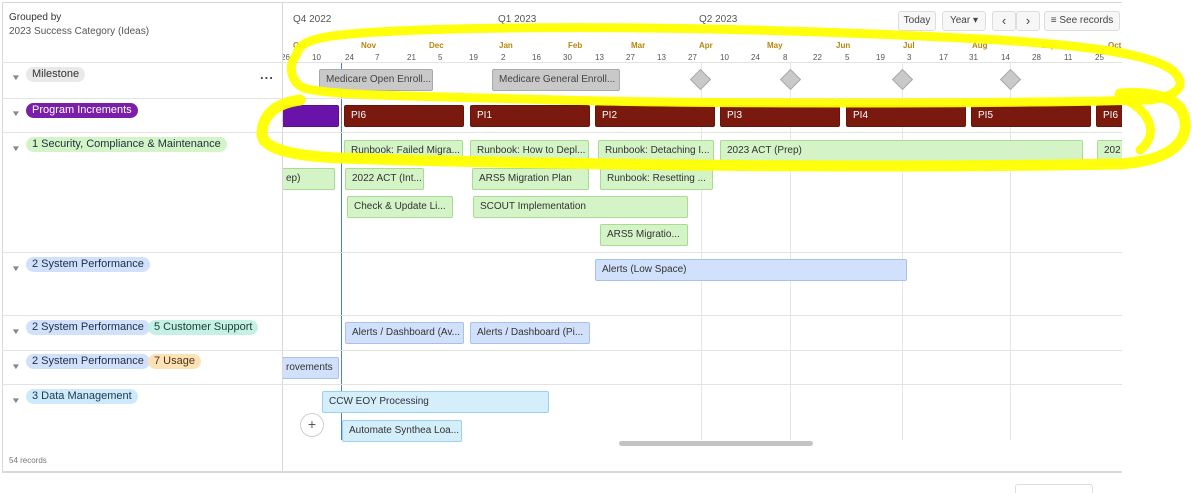  What do you see at coordinates (909, 45) in the screenshot?
I see `month-label: Jul` at bounding box center [909, 45].